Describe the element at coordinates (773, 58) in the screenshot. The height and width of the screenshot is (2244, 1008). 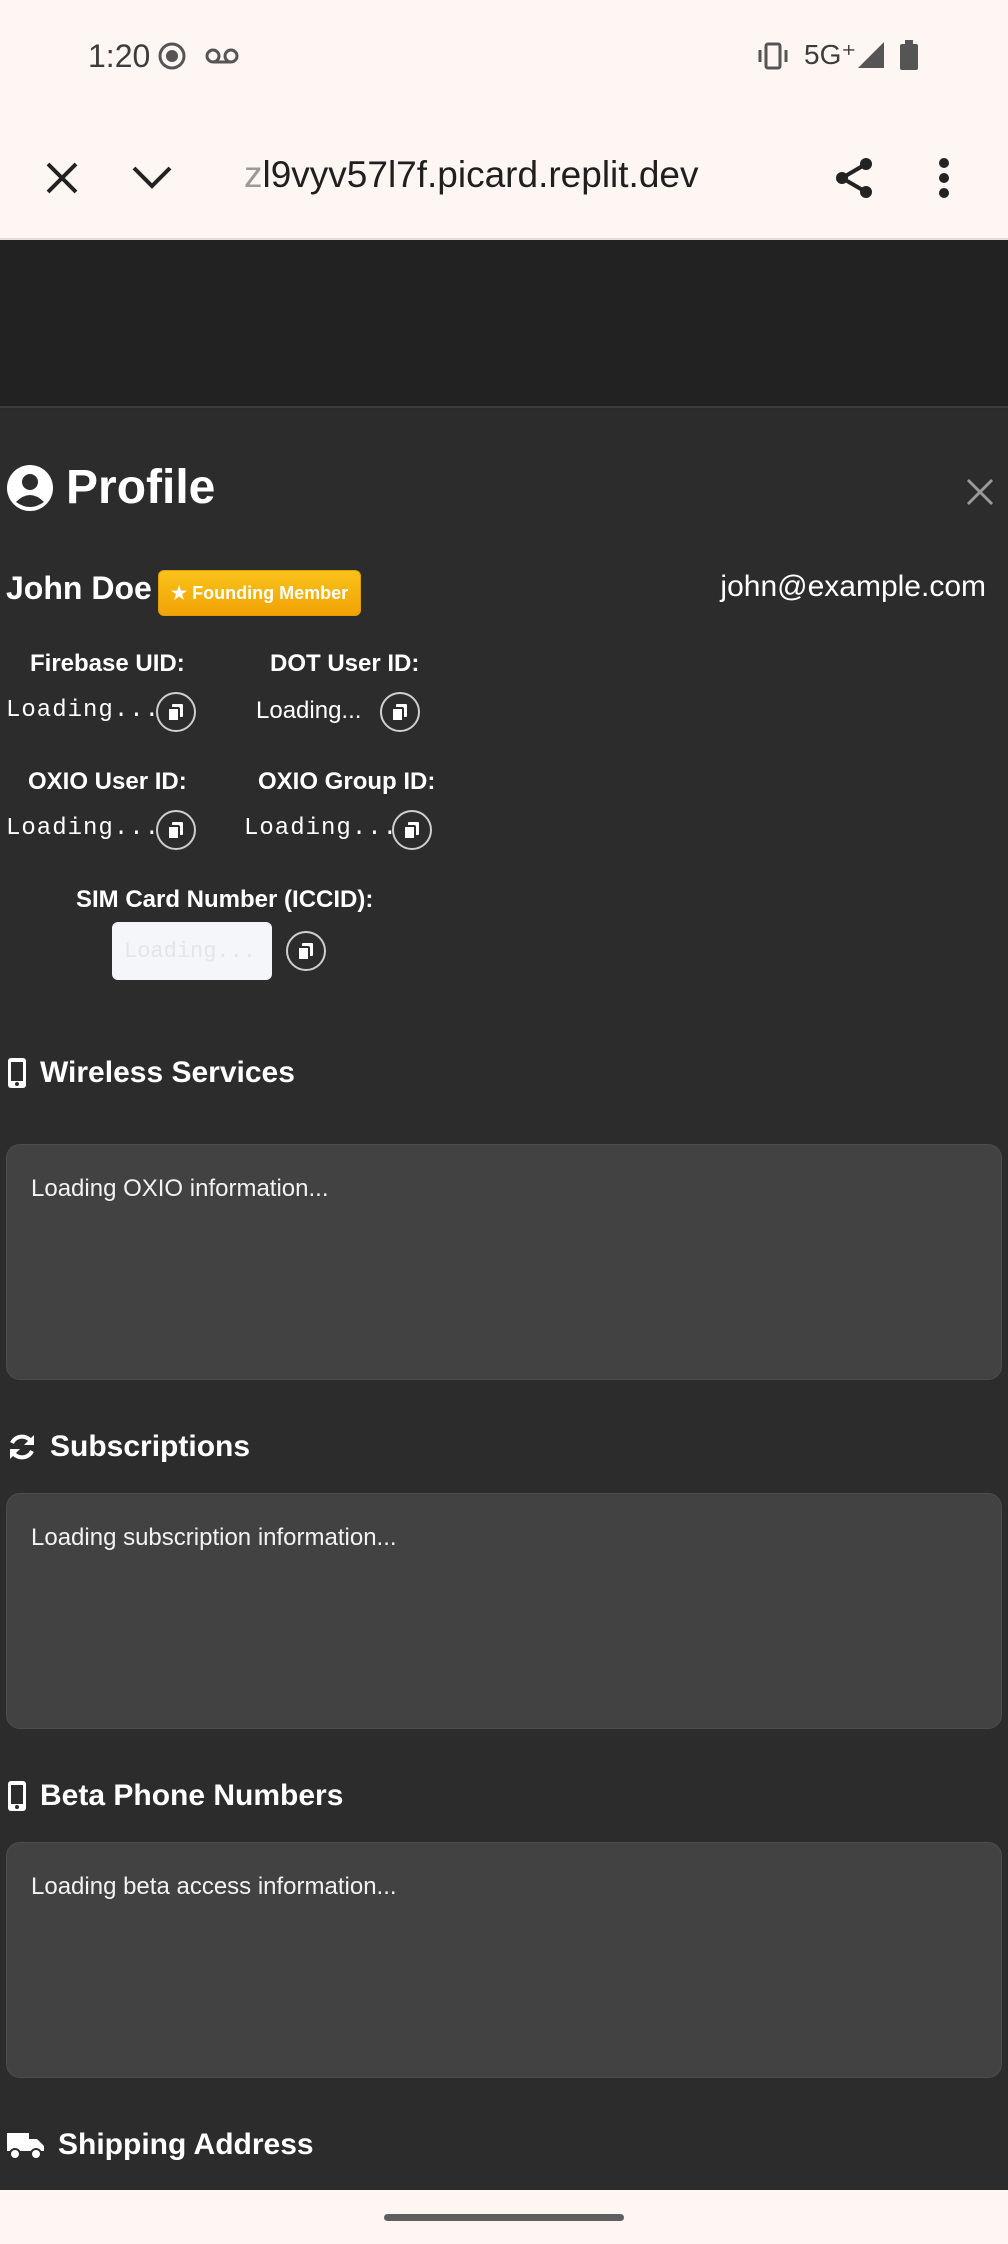
I see `vibrate-icon` at that location.